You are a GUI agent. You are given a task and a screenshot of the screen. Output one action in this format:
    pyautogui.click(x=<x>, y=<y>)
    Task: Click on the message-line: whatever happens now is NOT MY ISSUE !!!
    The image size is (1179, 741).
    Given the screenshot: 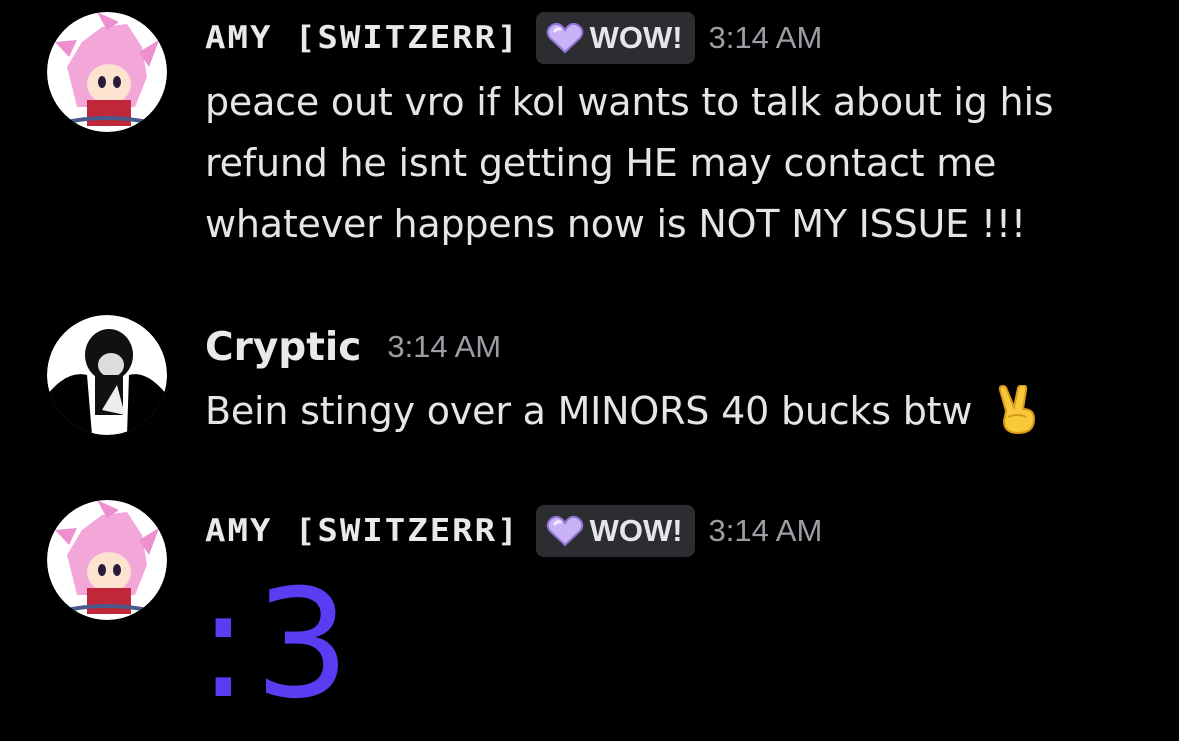 What is the action you would take?
    pyautogui.click(x=615, y=224)
    